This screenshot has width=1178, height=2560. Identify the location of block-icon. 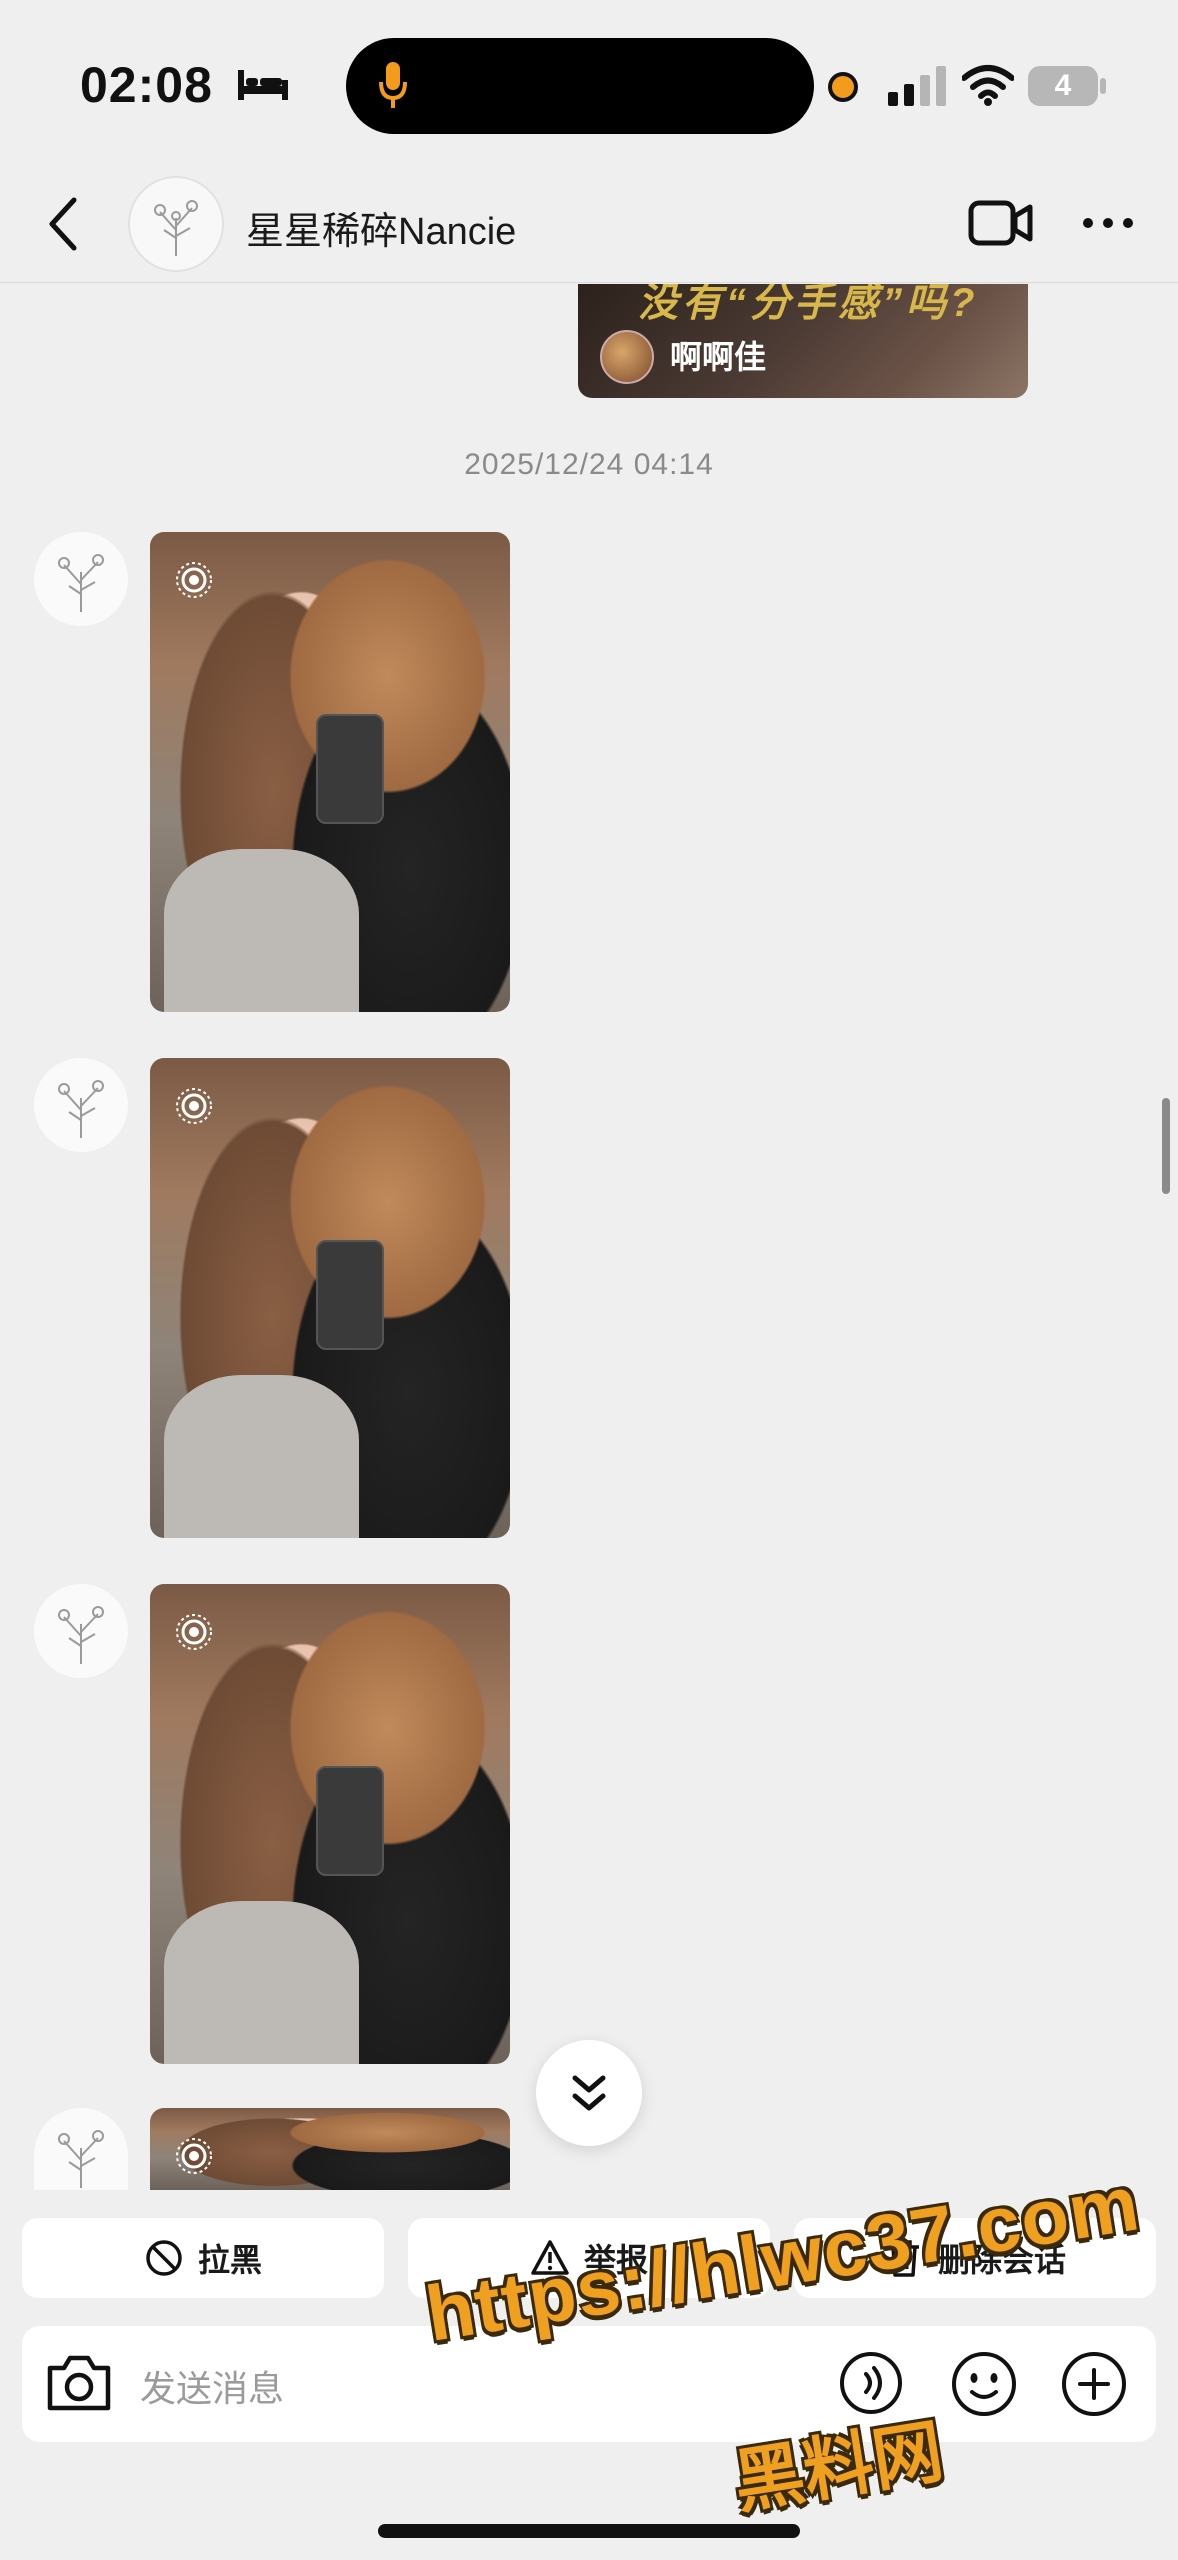
(164, 2258).